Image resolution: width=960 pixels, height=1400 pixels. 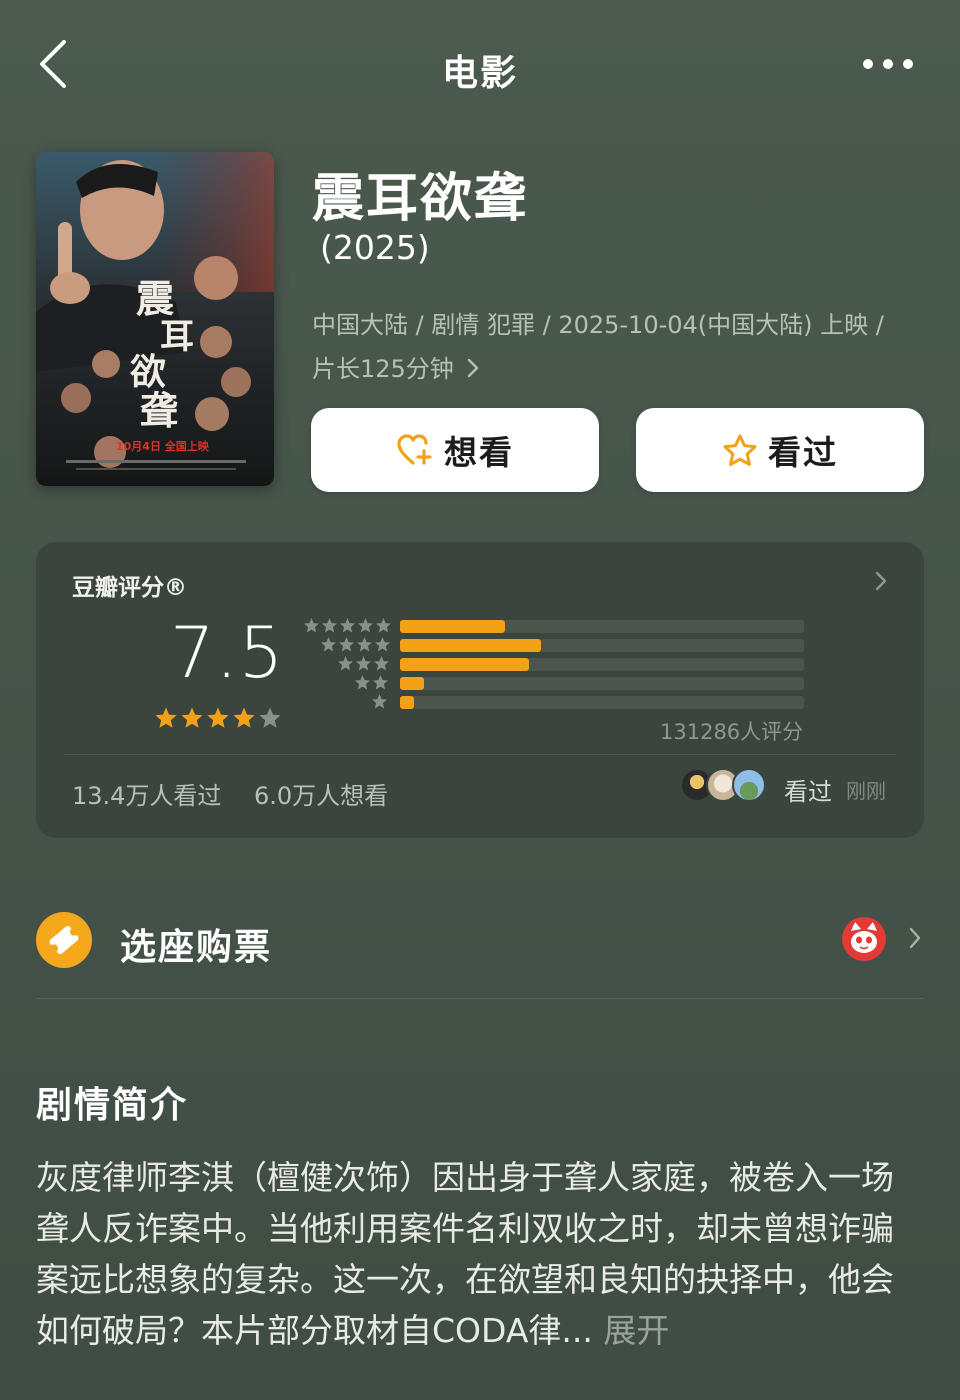 I want to click on poster-title-char: 聋, so click(x=159, y=410).